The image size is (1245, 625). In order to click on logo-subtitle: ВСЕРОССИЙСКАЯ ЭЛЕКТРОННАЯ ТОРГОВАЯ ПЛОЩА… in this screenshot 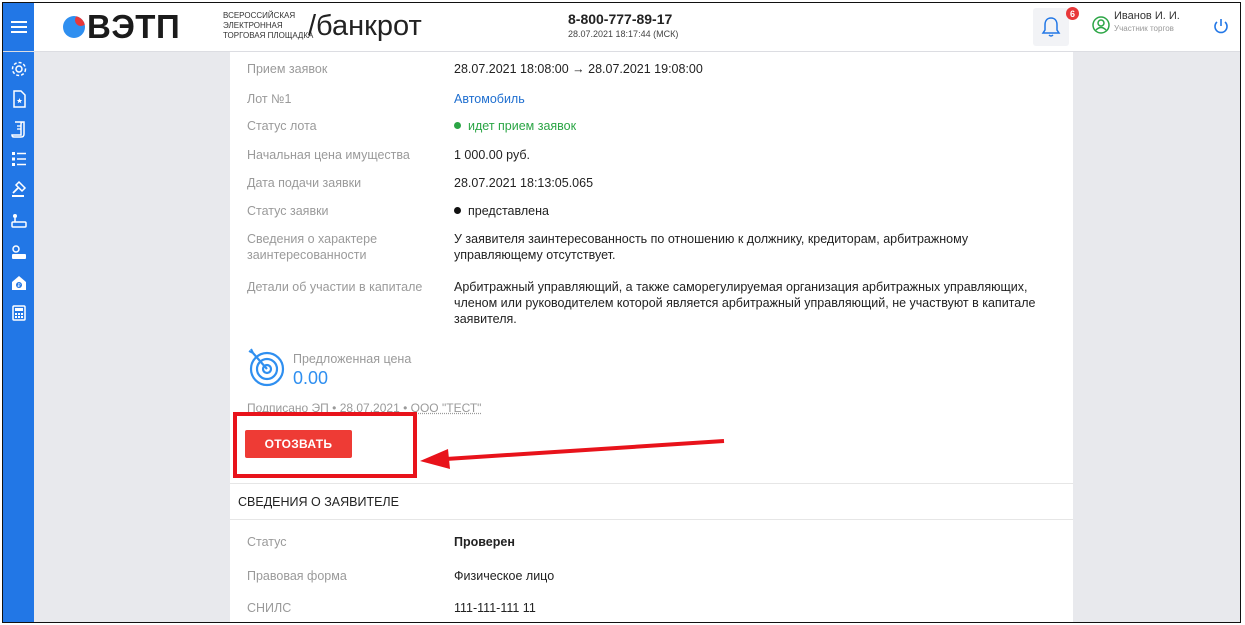, I will do `click(268, 26)`.